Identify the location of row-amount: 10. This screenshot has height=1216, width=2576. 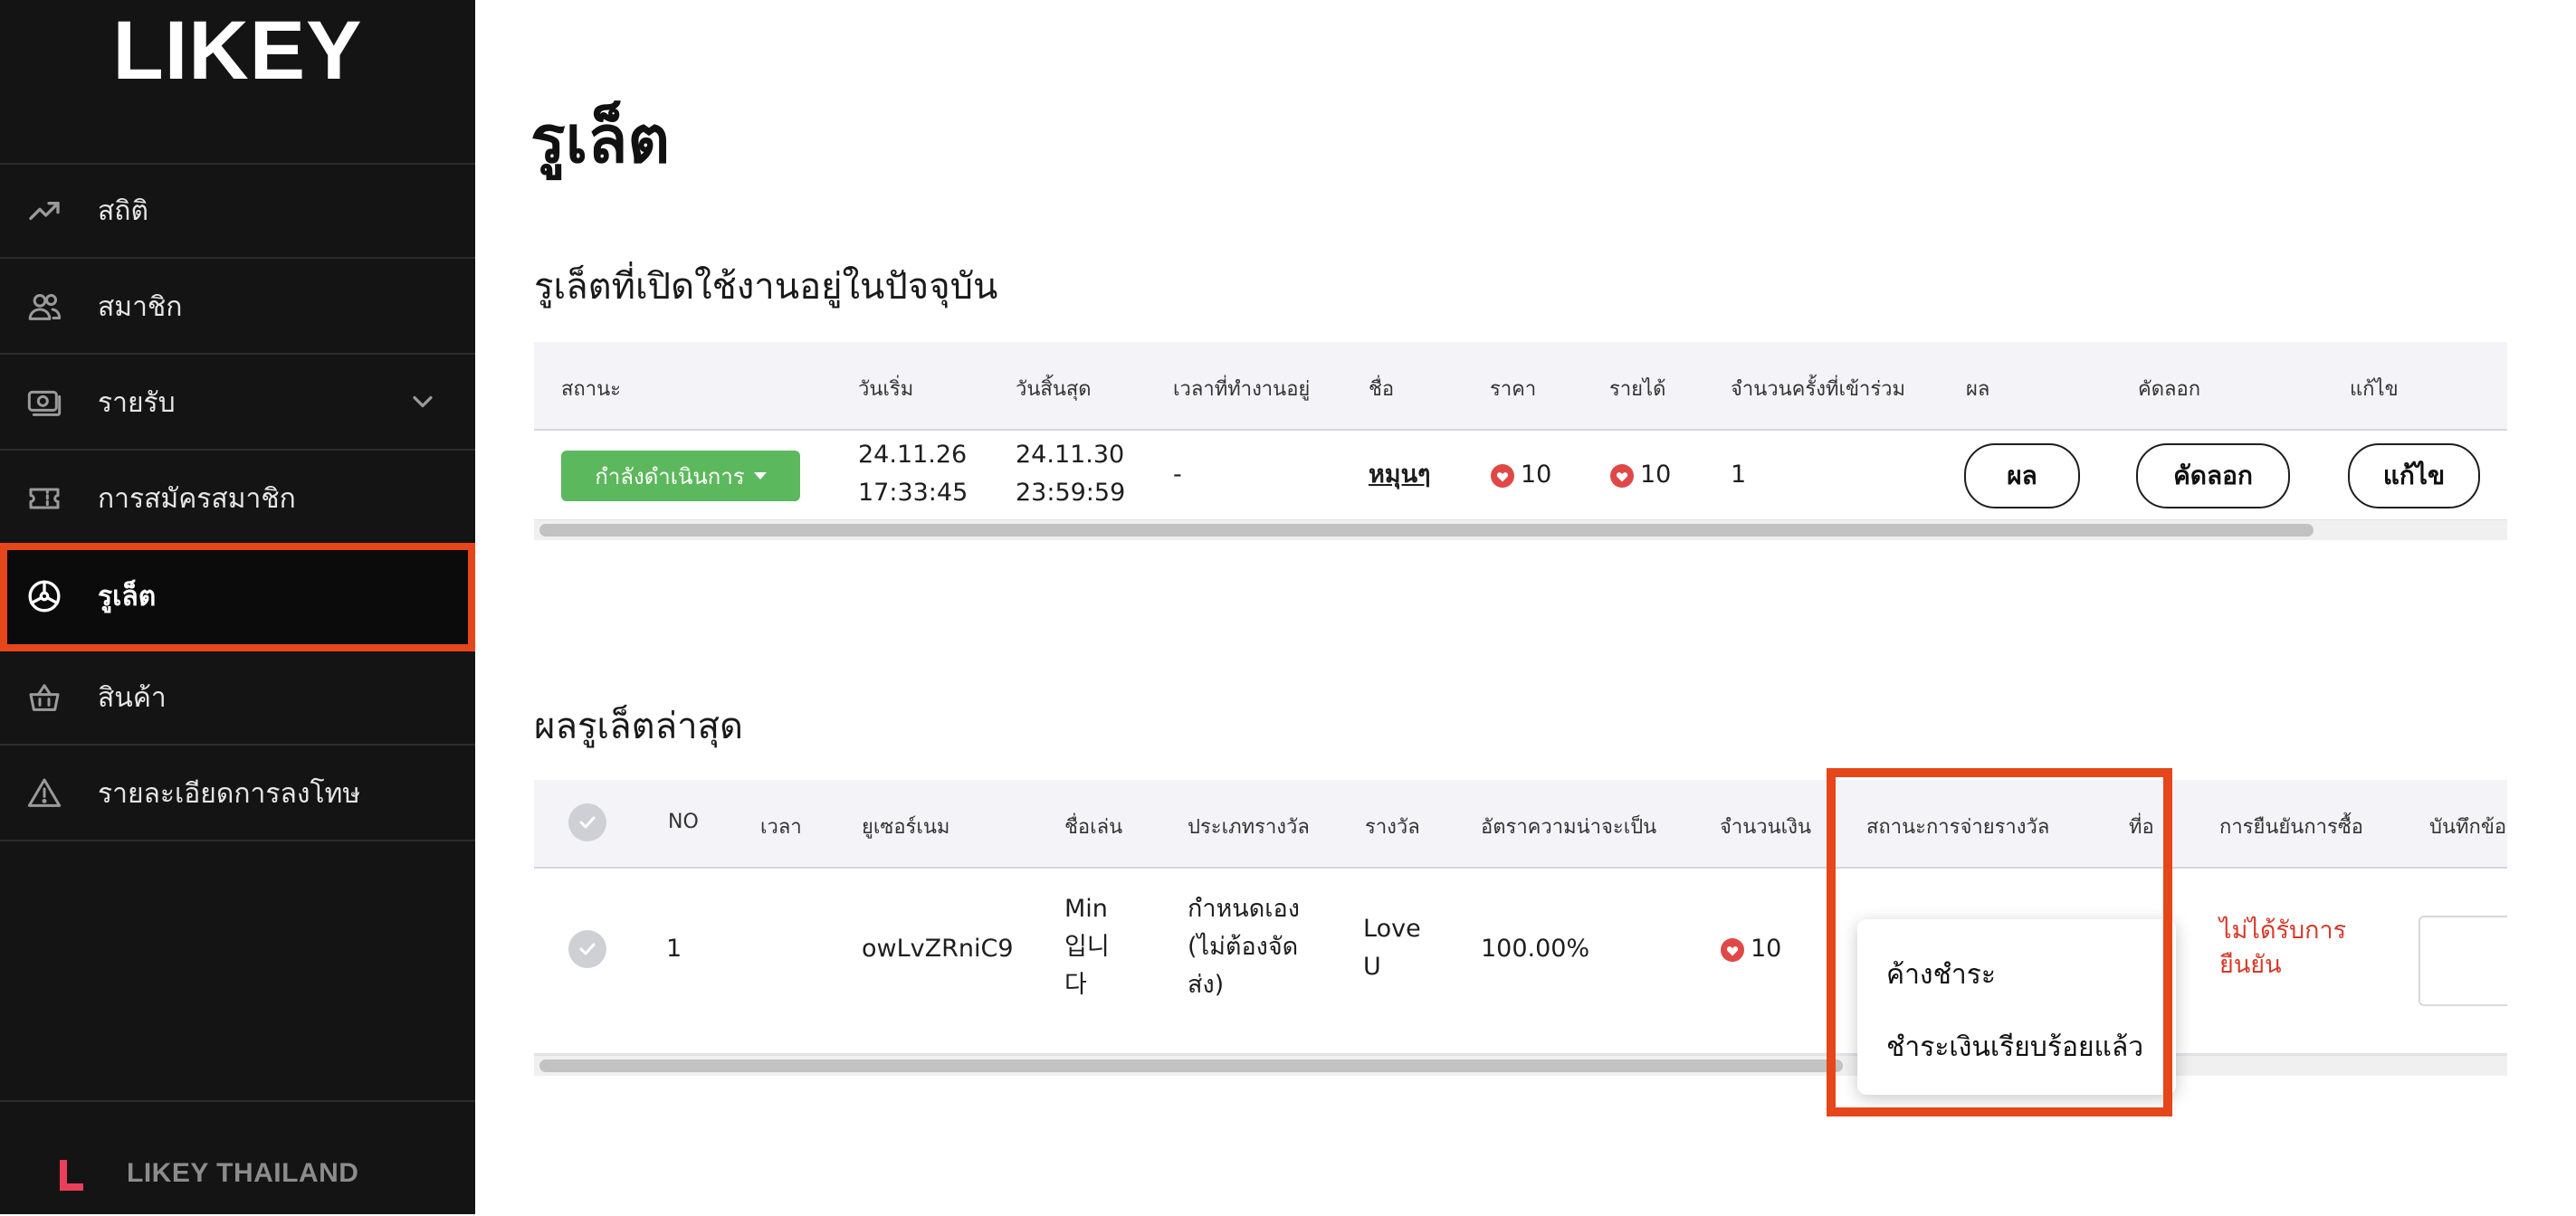
(1766, 949).